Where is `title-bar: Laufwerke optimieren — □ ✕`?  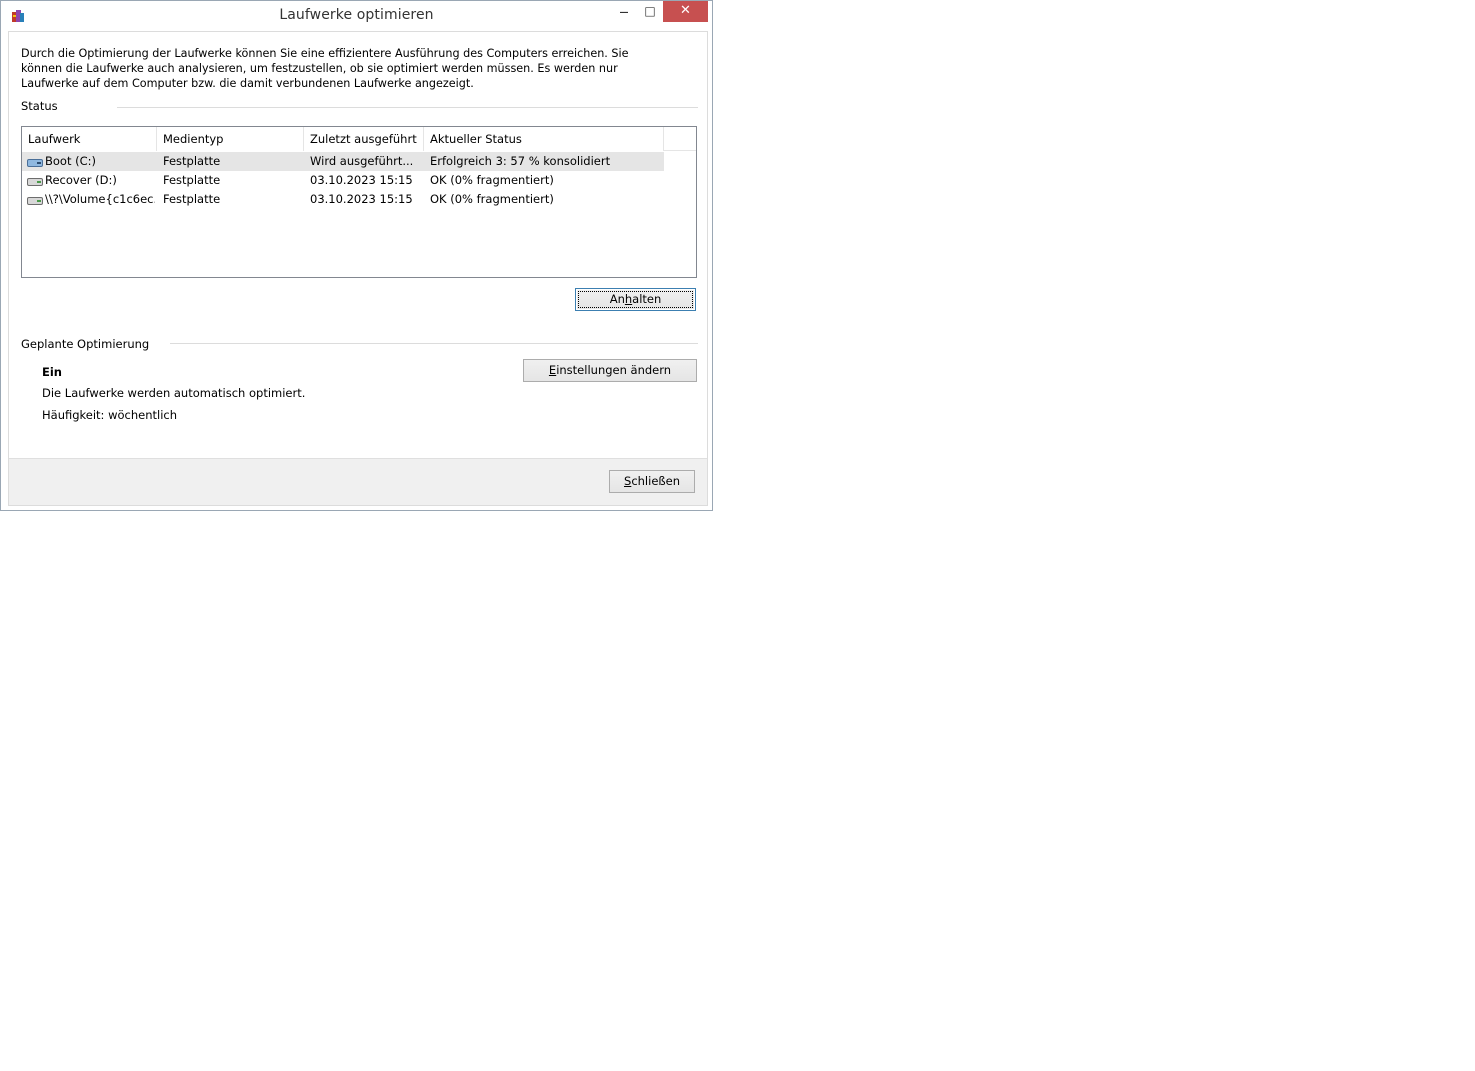
title-bar: Laufwerke optimieren — □ ✕ is located at coordinates (356, 16).